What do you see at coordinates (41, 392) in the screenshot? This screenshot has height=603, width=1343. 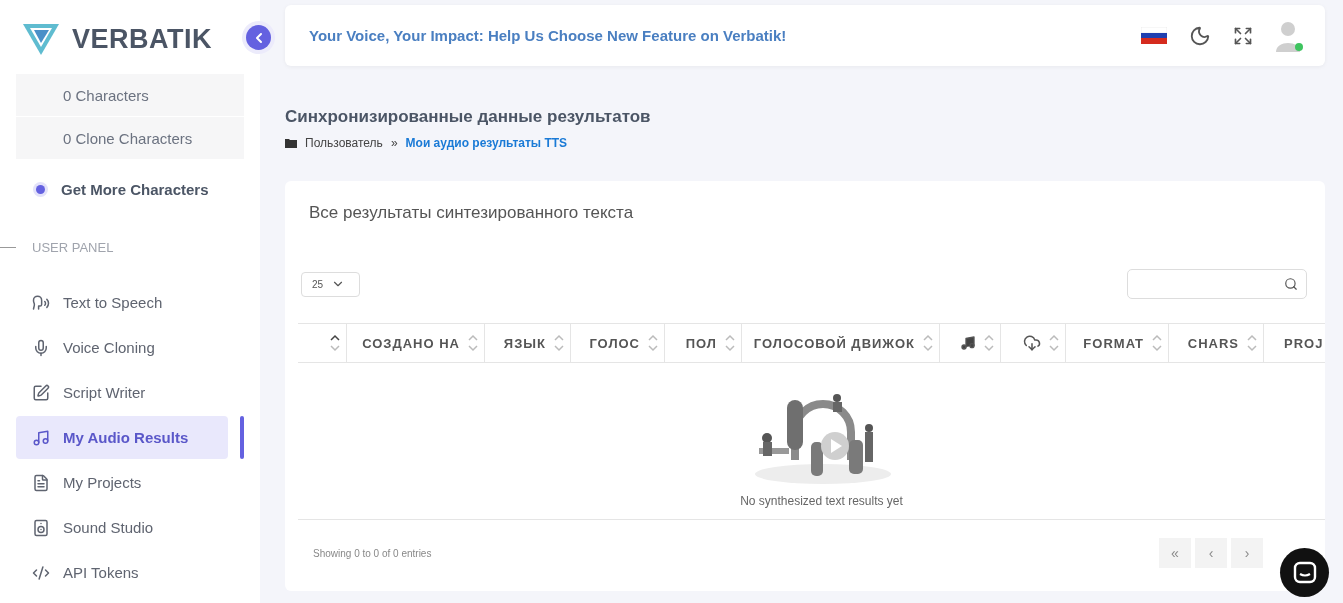 I see `pen-icon` at bounding box center [41, 392].